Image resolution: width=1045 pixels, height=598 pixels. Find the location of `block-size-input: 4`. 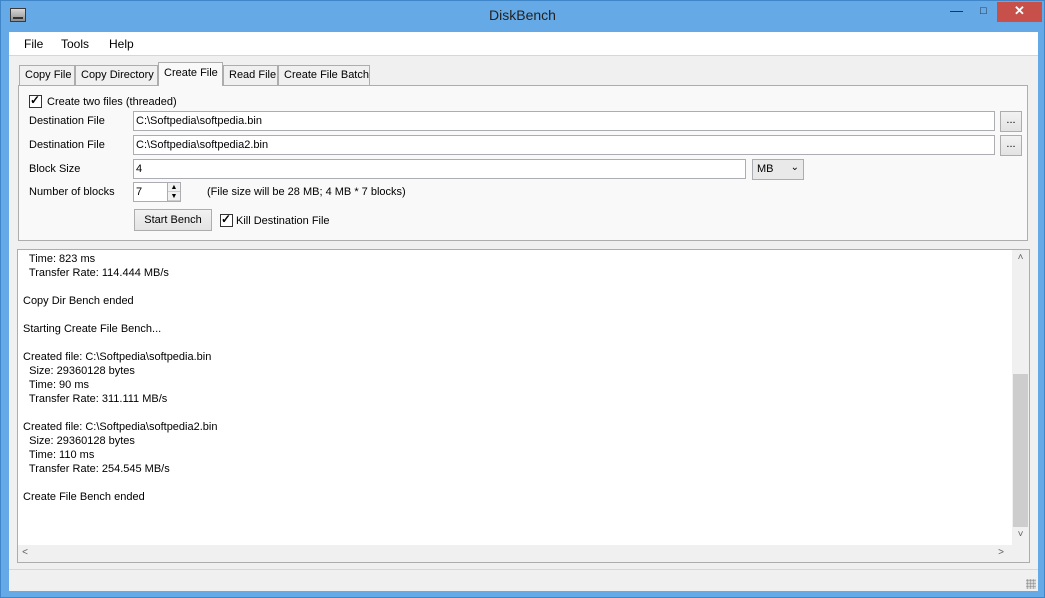

block-size-input: 4 is located at coordinates (439, 169).